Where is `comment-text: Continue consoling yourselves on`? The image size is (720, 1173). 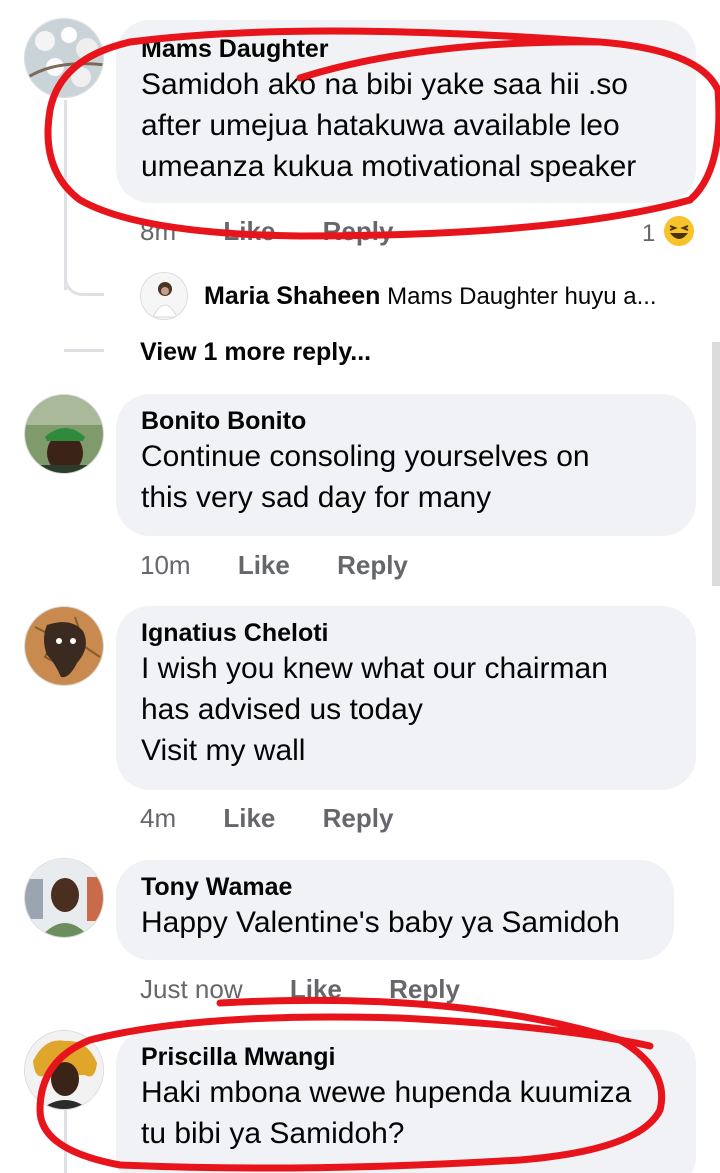
comment-text: Continue consoling yourselves on is located at coordinates (365, 456).